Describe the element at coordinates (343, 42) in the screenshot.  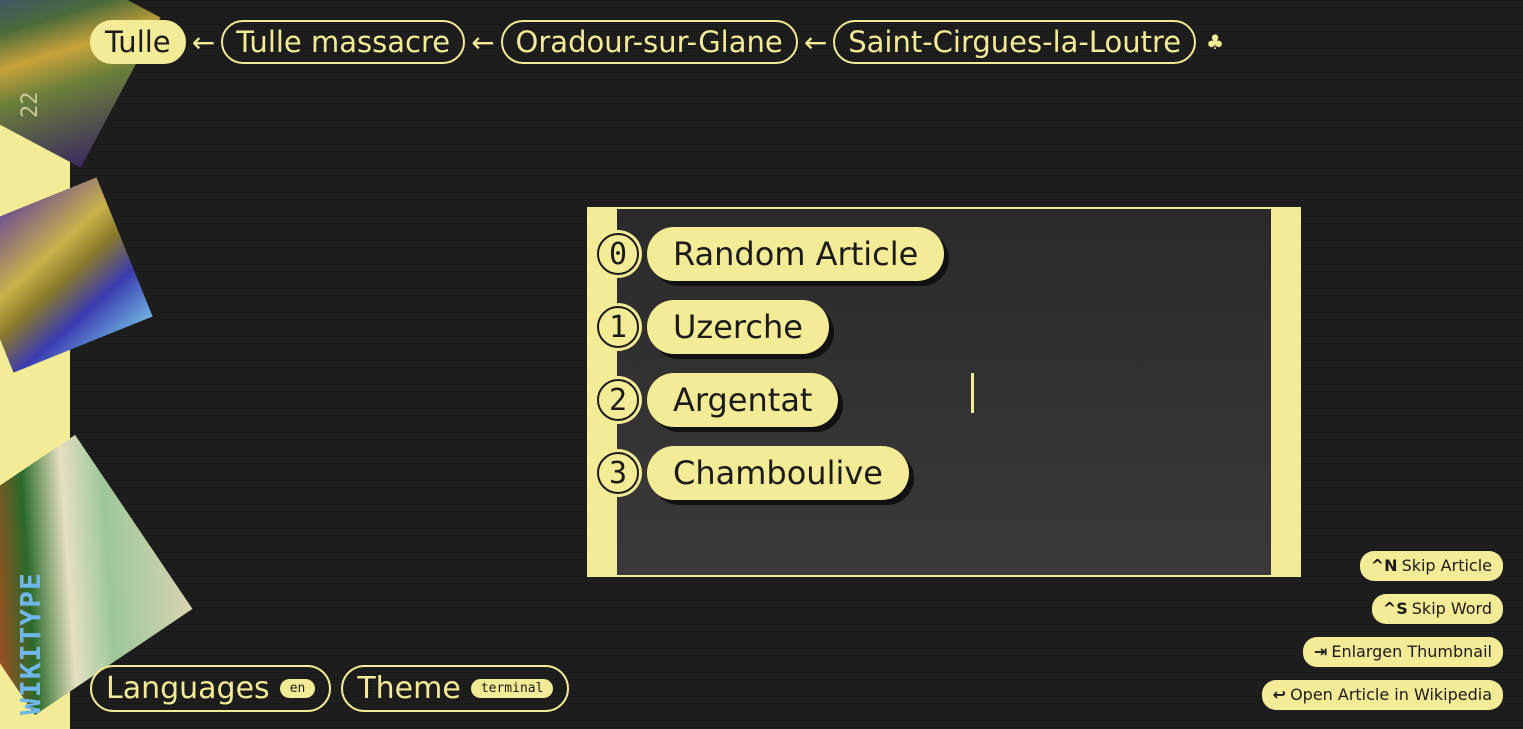
I see `breadcrumb-item-tulle-massacre: Tulle massacre` at that location.